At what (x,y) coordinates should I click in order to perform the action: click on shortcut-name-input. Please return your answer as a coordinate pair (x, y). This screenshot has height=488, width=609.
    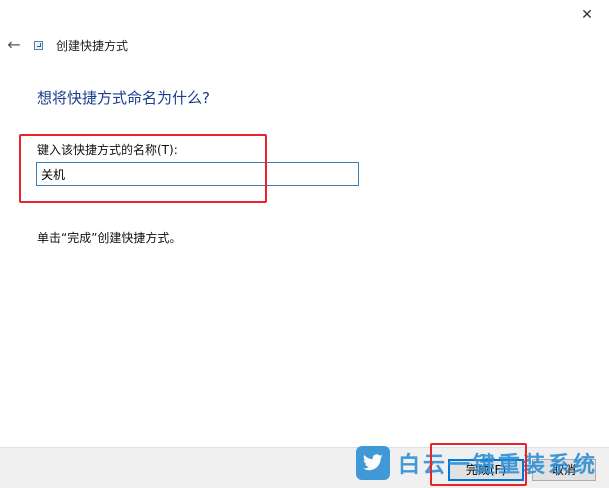
    Looking at the image, I should click on (197, 174).